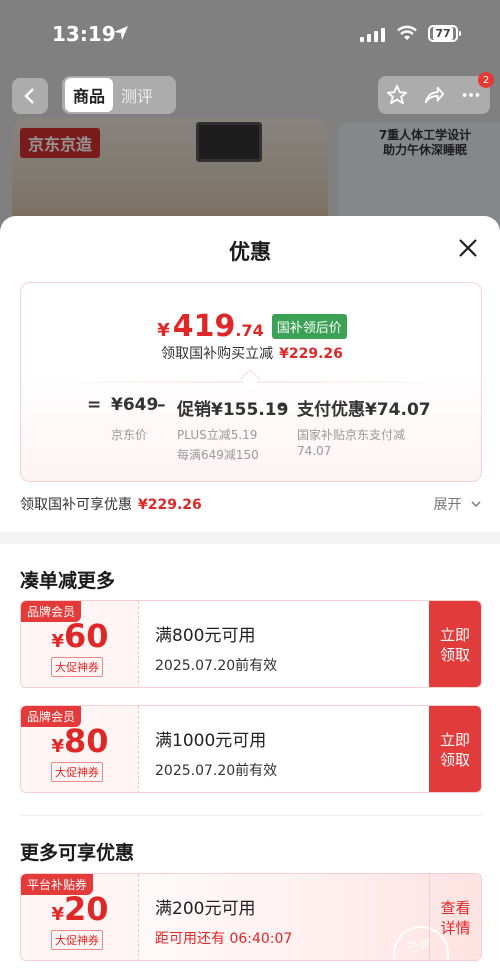 Image resolution: width=500 pixels, height=974 pixels. What do you see at coordinates (121, 33) in the screenshot?
I see `location-arrow-icon` at bounding box center [121, 33].